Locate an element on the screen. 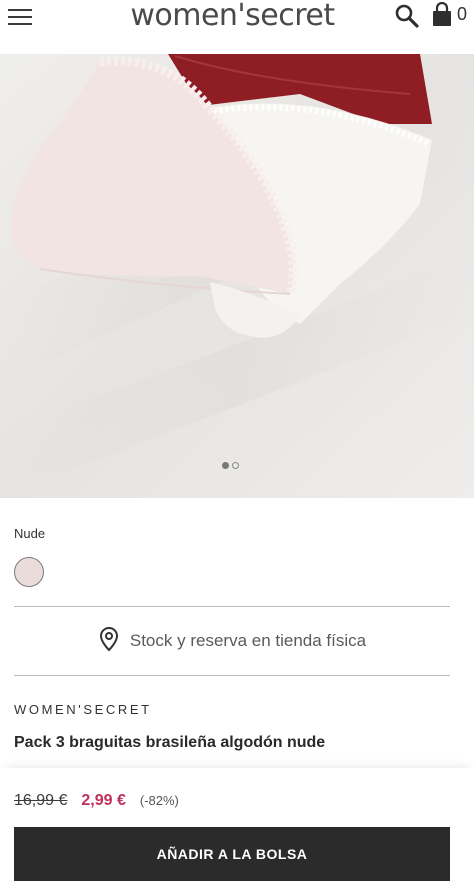 Image resolution: width=474 pixels, height=889 pixels. shopping-bag-icon is located at coordinates (442, 14).